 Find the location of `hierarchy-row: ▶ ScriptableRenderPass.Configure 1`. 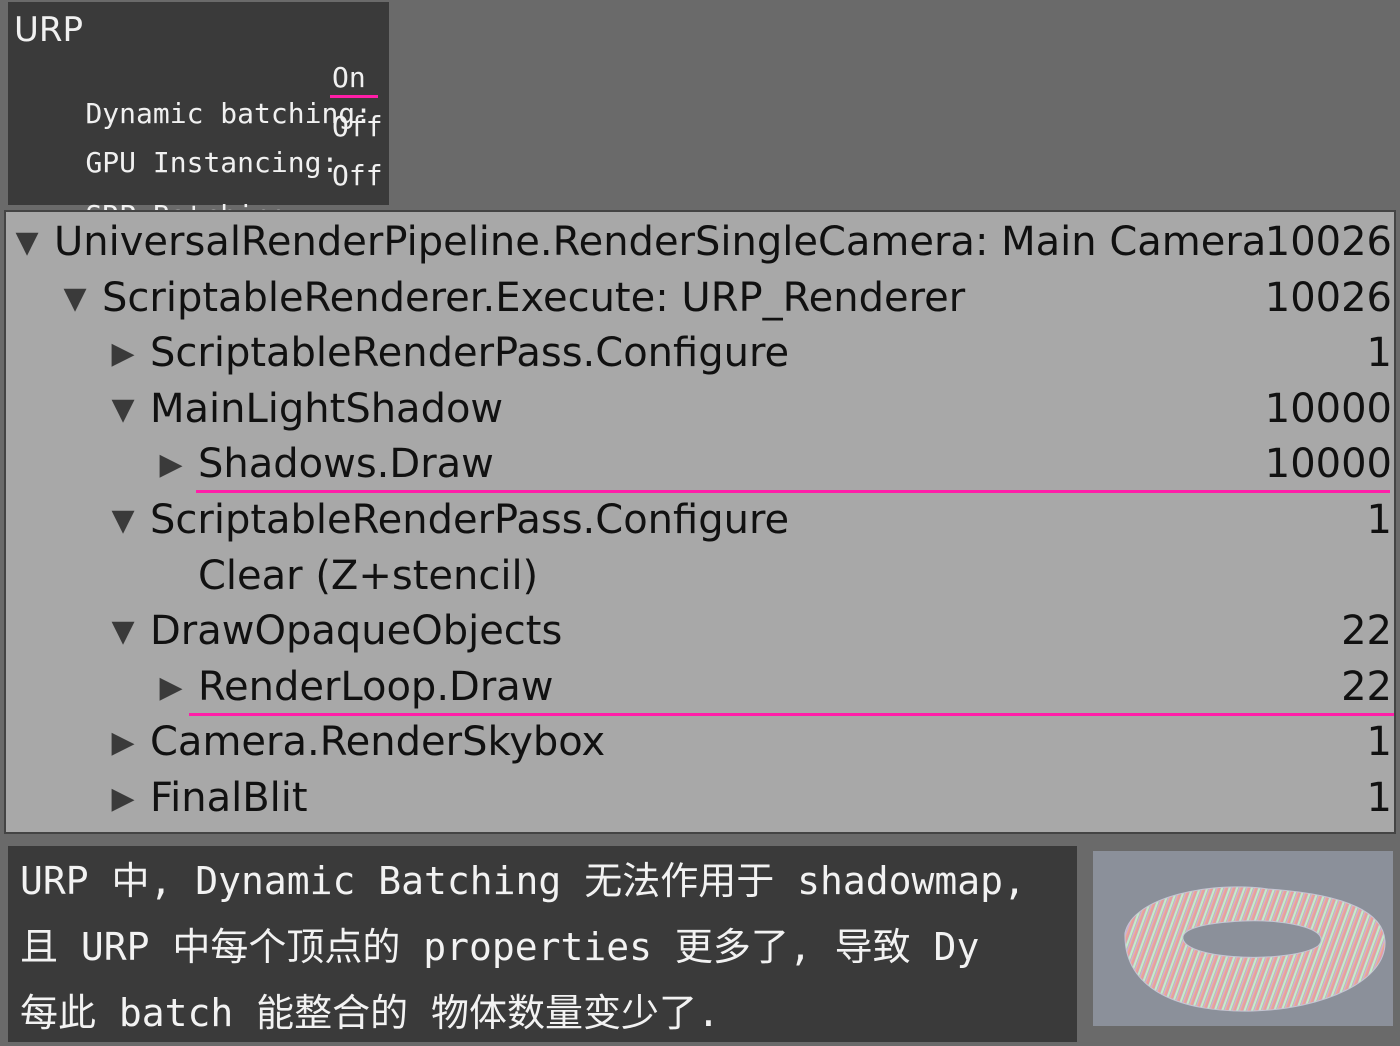

hierarchy-row: ▶ ScriptableRenderPass.Configure 1 is located at coordinates (701, 353).